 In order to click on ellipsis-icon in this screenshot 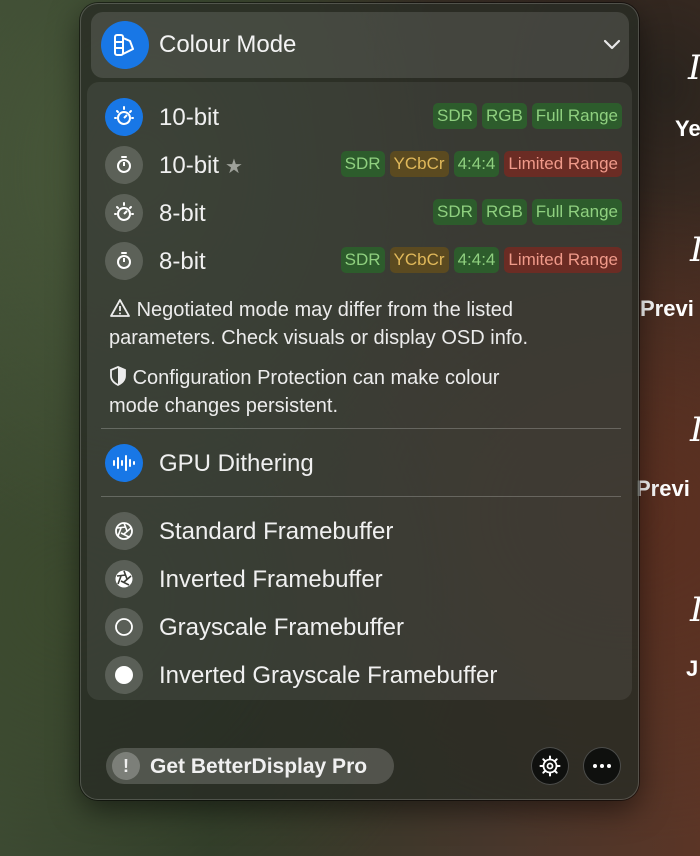, I will do `click(602, 766)`.